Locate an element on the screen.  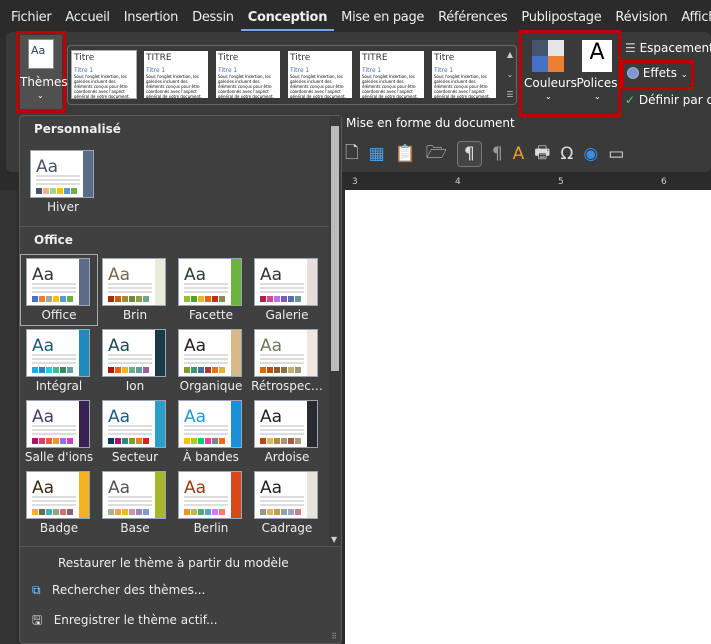
effects-button: Effets ⌄ is located at coordinates (657, 73).